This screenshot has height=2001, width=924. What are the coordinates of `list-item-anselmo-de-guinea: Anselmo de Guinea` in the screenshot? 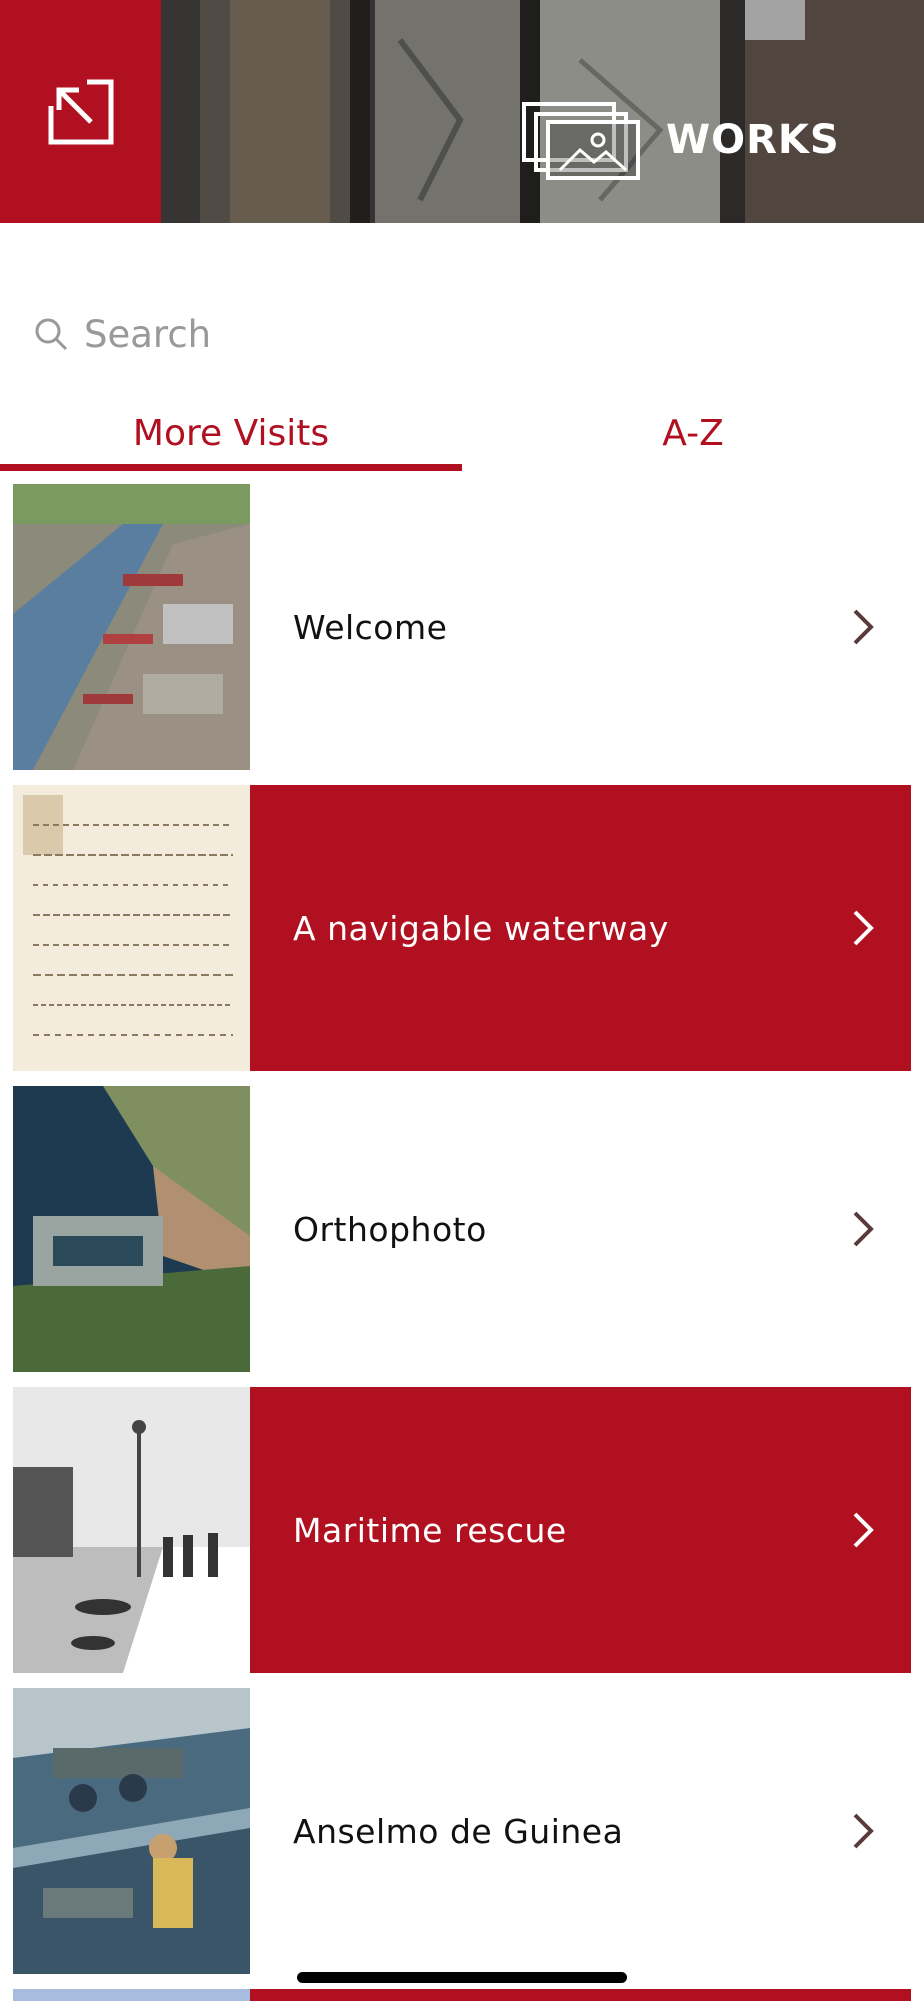 It's located at (462, 1831).